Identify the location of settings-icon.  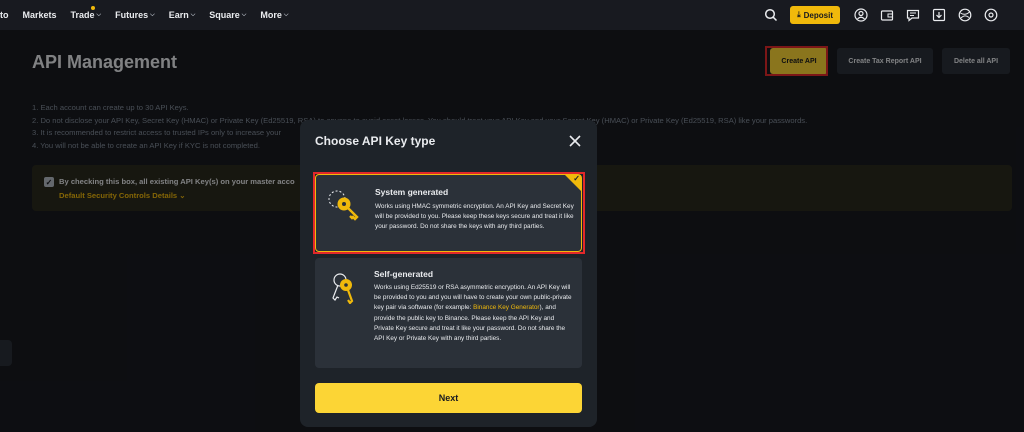
(991, 15).